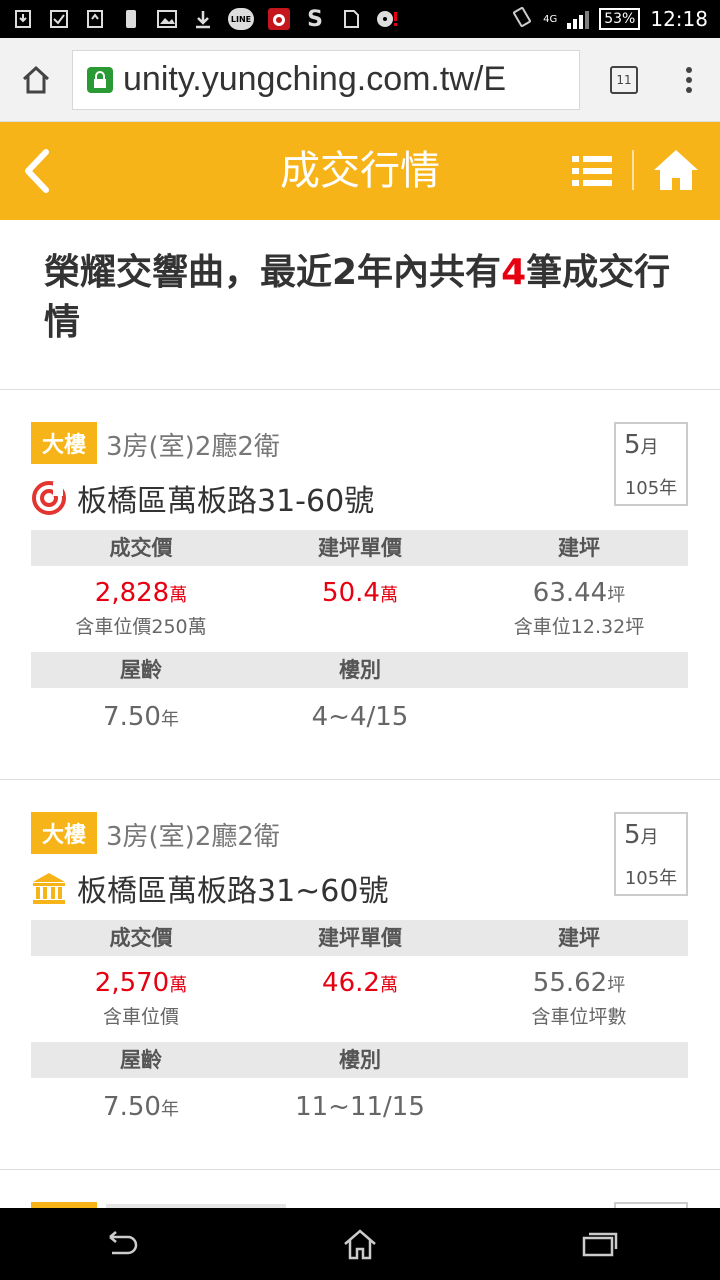 This screenshot has height=1280, width=720. Describe the element at coordinates (23, 19) in the screenshot. I see `download-done-icon` at that location.